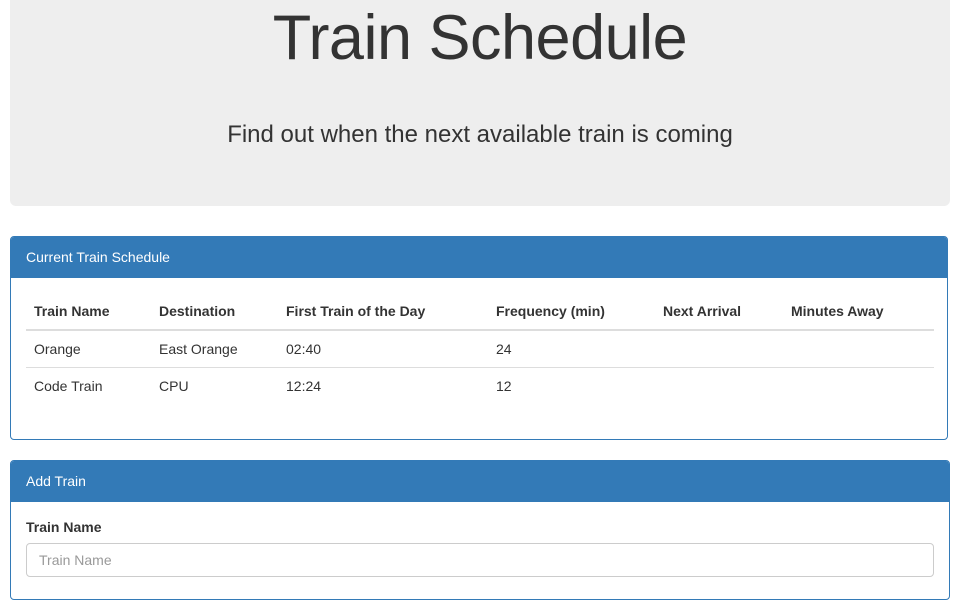 This screenshot has width=963, height=600. I want to click on table-row: Orange East Orange 02:40 24, so click(480, 349).